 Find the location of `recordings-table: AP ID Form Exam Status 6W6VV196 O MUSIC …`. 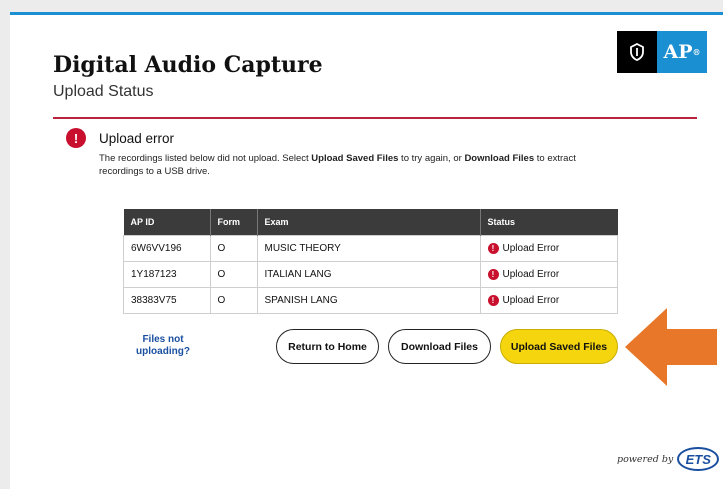

recordings-table: AP ID Form Exam Status 6W6VV196 O MUSIC … is located at coordinates (370, 261).